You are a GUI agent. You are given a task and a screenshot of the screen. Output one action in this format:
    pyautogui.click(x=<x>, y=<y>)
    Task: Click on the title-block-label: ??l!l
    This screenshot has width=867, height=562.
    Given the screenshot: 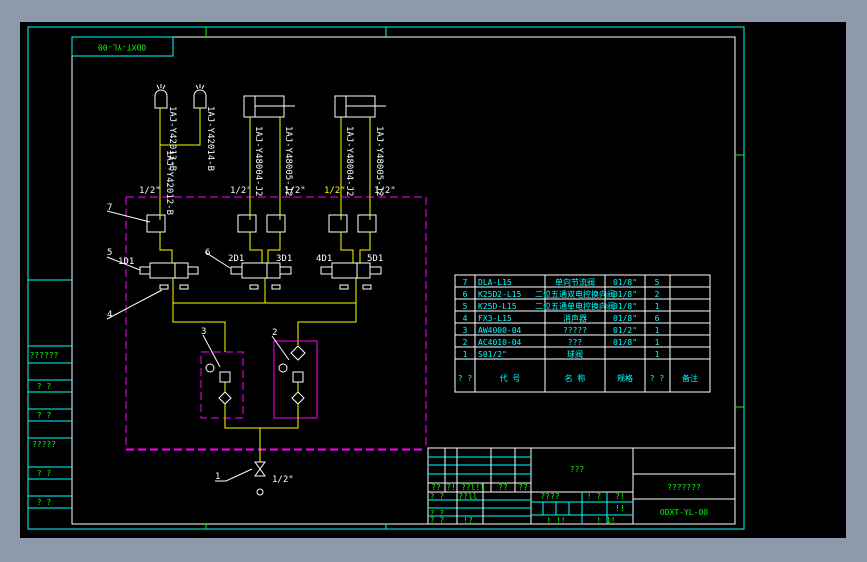 What is the action you would take?
    pyautogui.click(x=473, y=487)
    